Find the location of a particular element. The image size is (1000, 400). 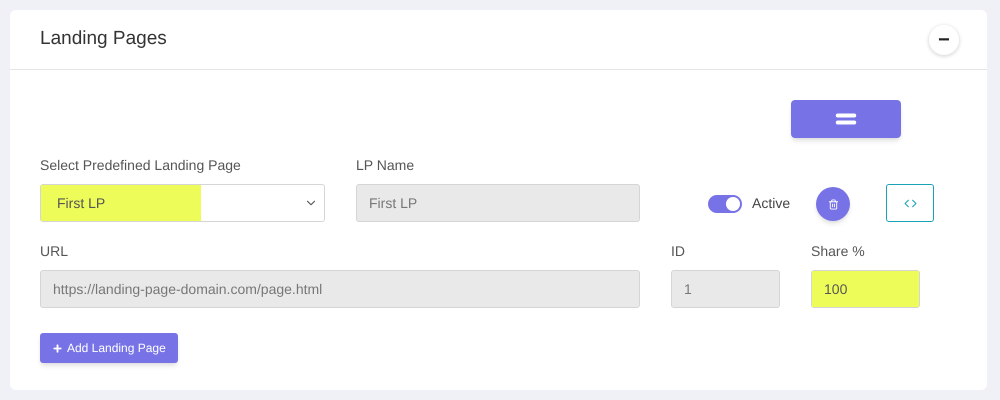

field-label: Share % is located at coordinates (838, 251).